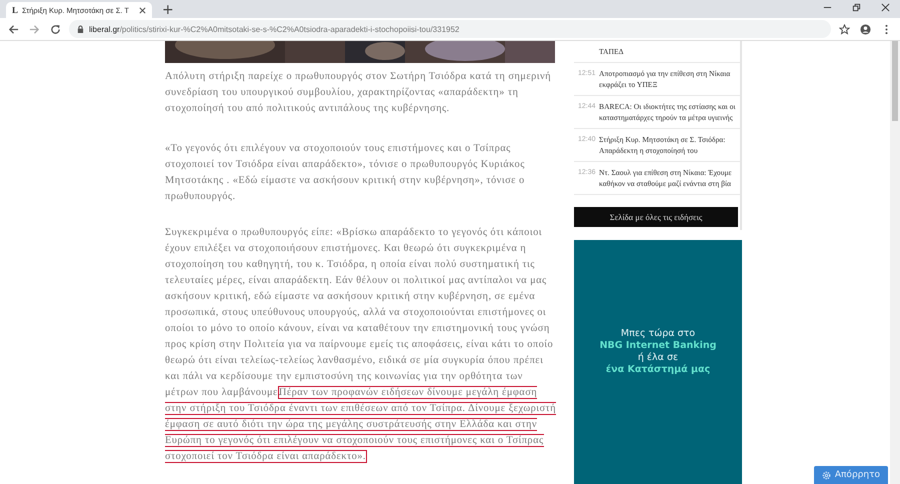  I want to click on site-favicon: L, so click(15, 10).